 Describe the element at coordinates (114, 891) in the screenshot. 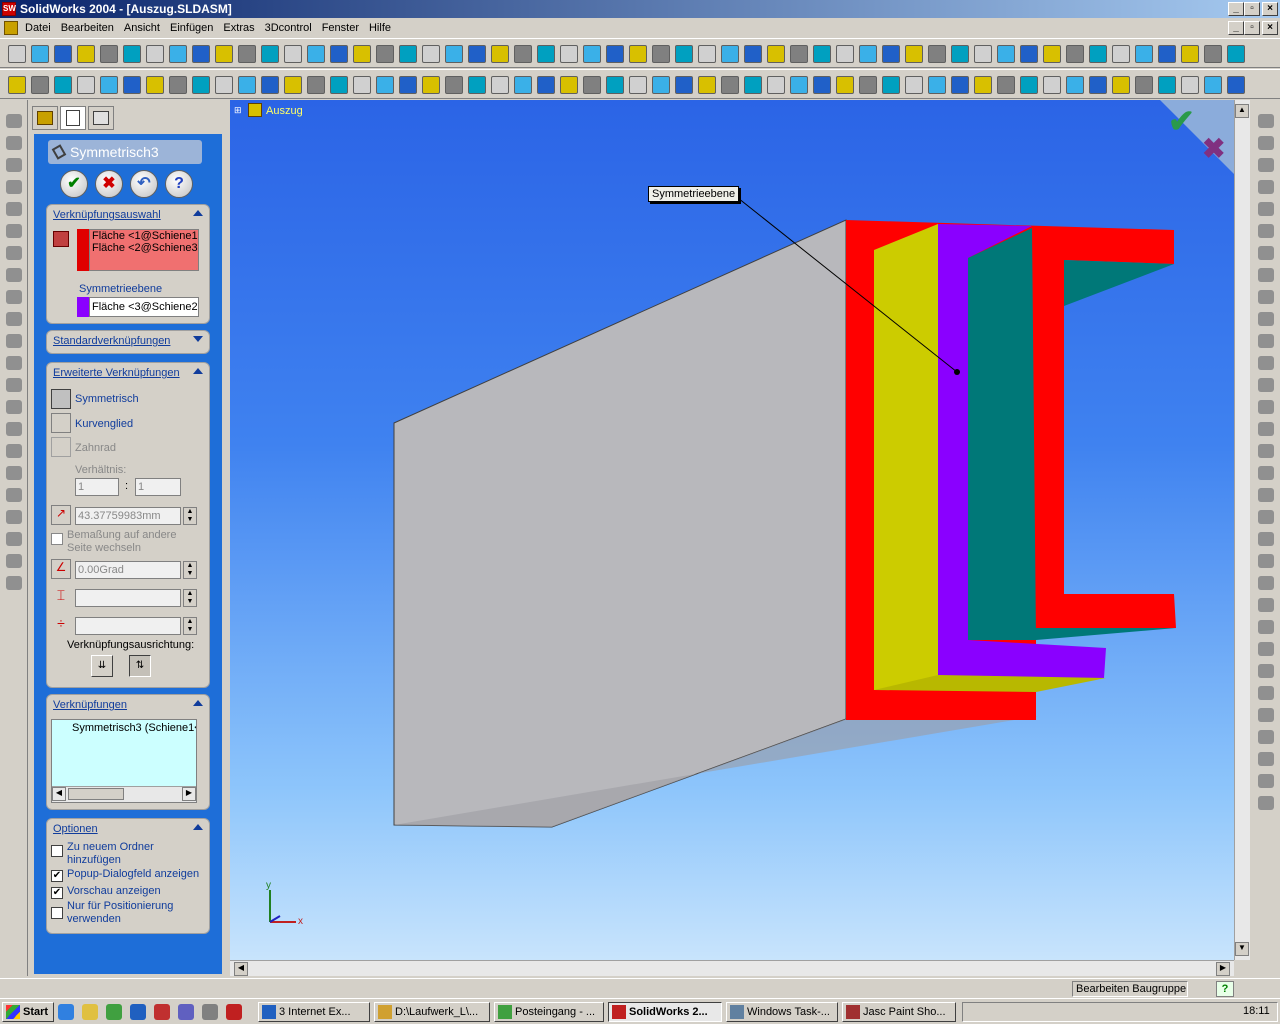

I see `preview-label: Vorschau anzeigen` at that location.